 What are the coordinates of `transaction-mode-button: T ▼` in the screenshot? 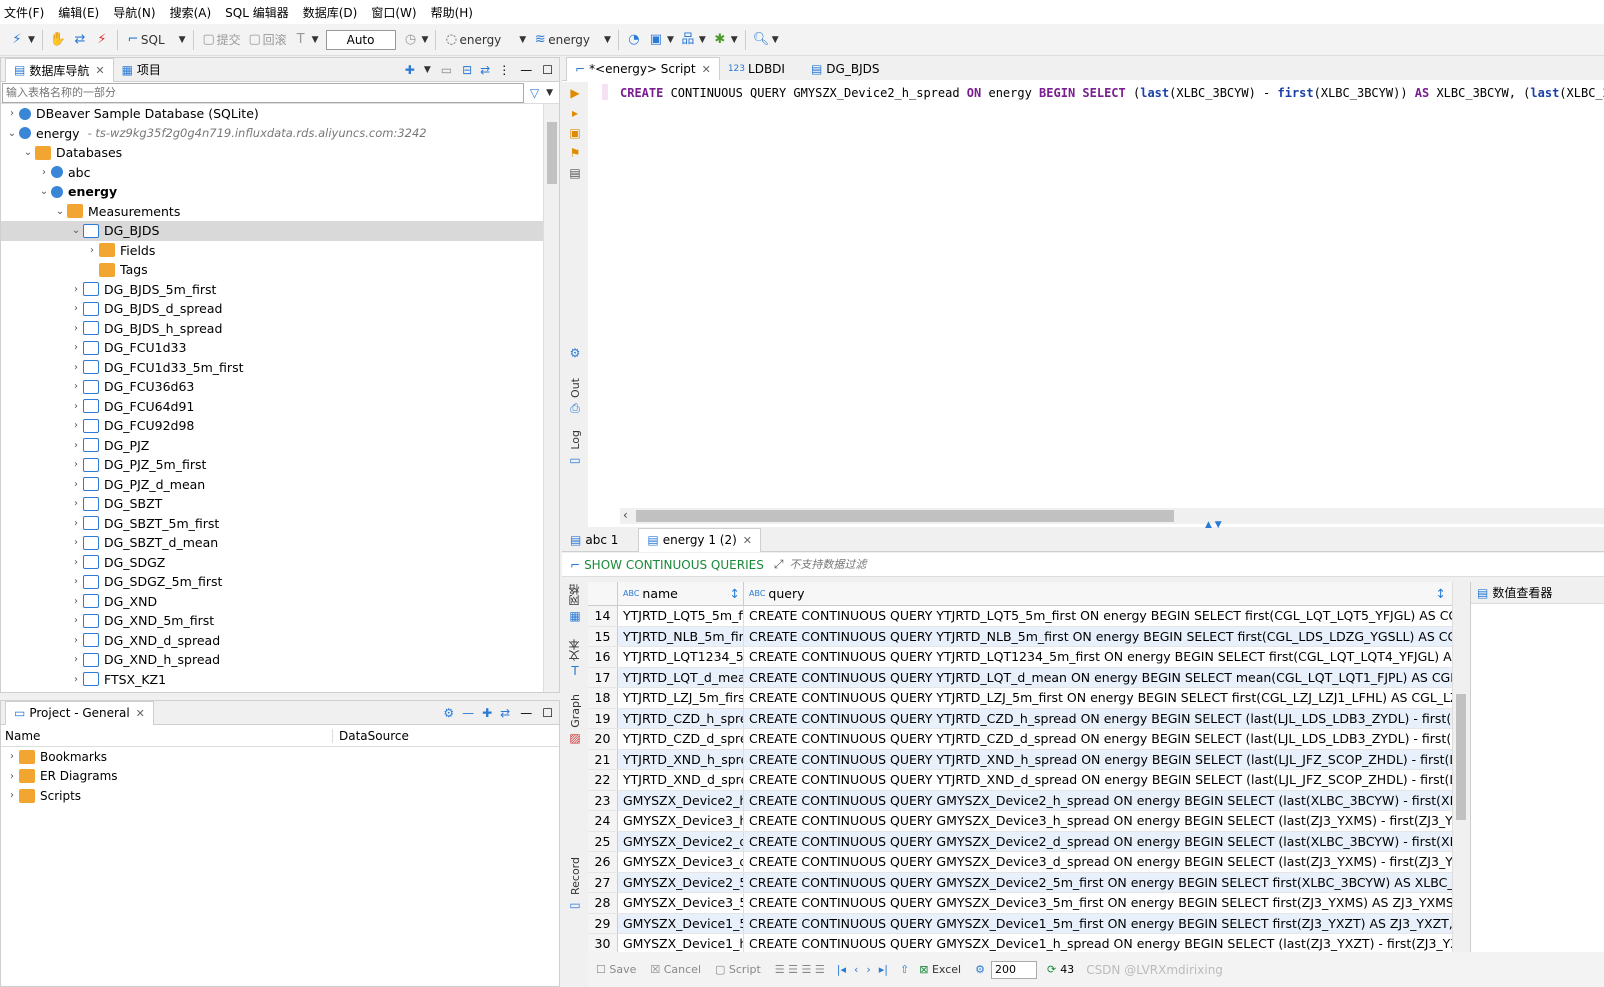 It's located at (306, 40).